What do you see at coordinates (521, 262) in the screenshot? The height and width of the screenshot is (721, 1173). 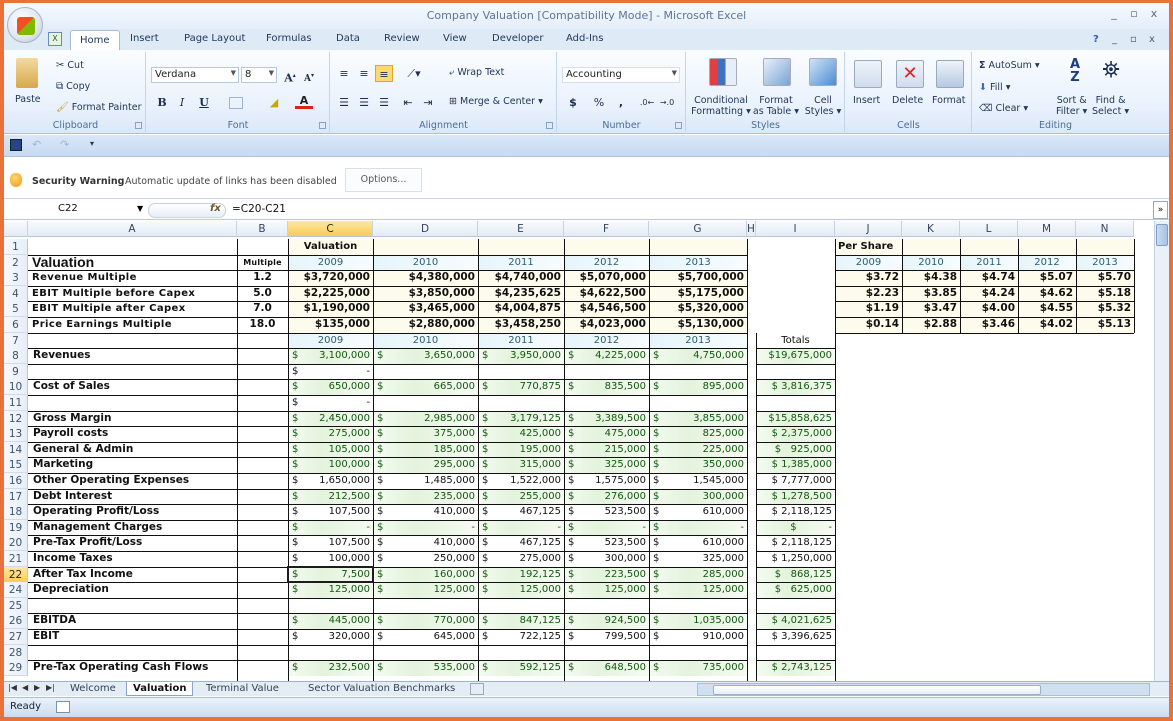 I see `year-header: 2011` at bounding box center [521, 262].